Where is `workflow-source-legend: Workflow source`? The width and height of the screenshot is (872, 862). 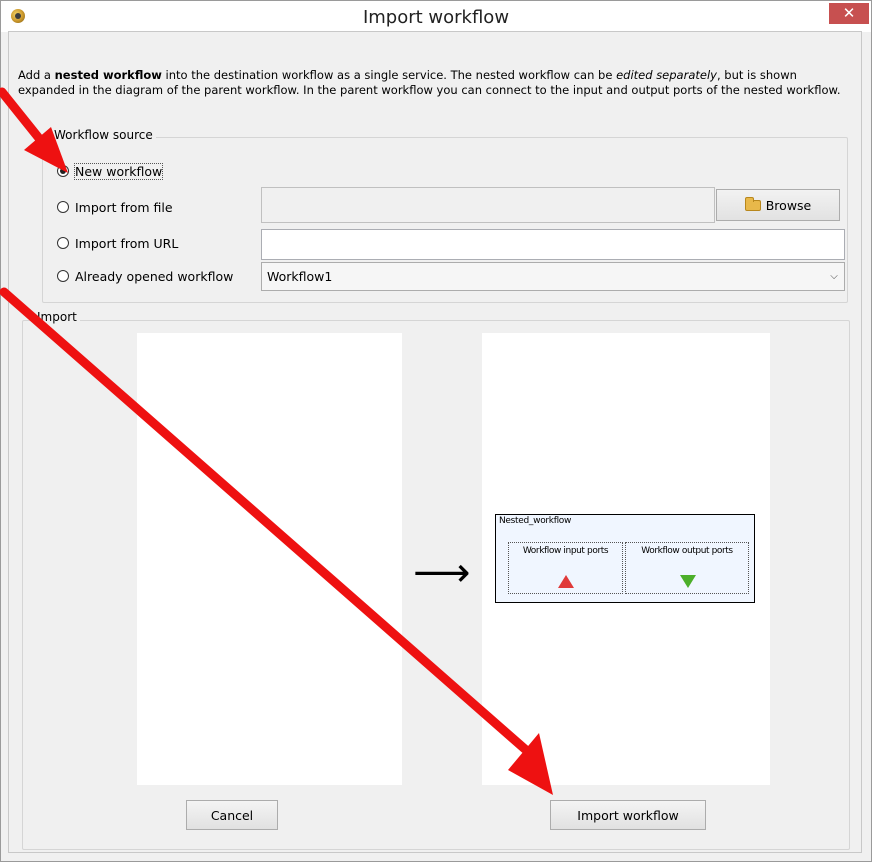
workflow-source-legend: Workflow source is located at coordinates (103, 135).